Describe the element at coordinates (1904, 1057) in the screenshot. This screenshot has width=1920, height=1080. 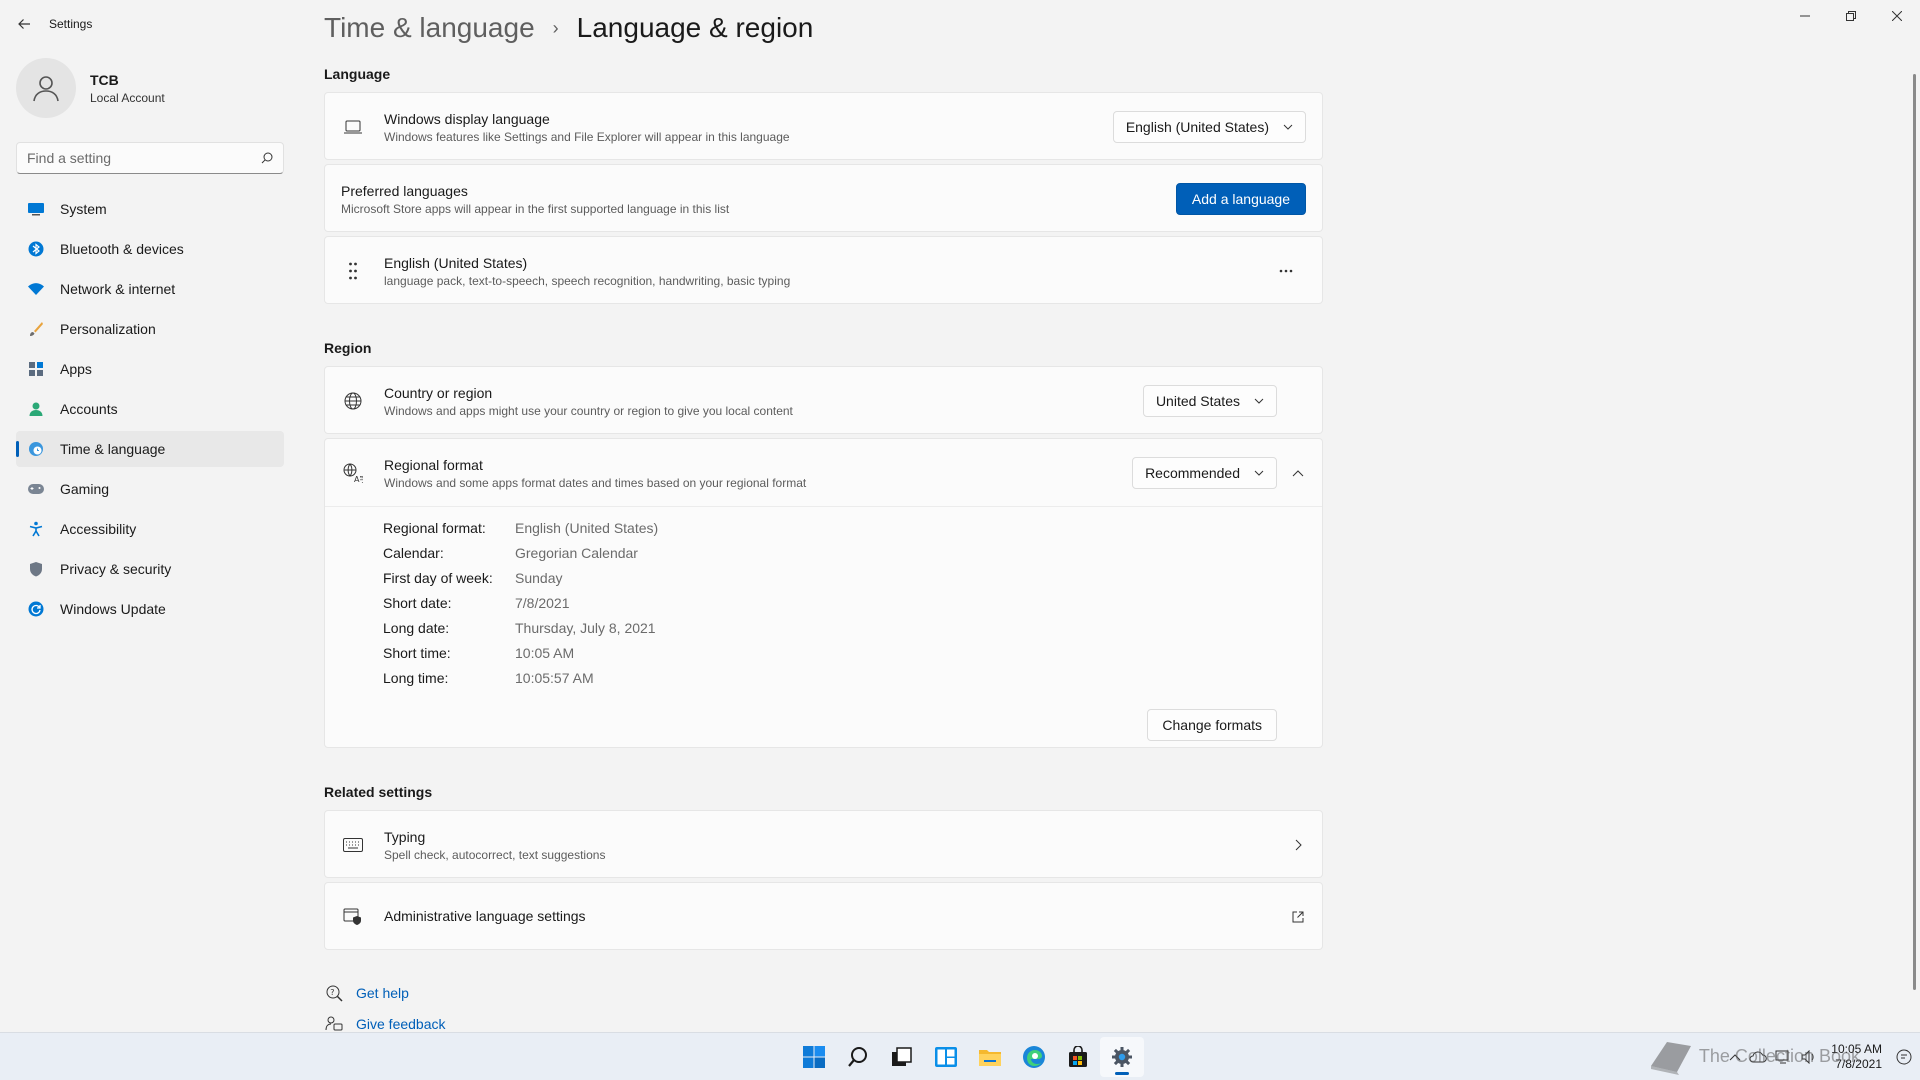
I see `notification-icon` at that location.